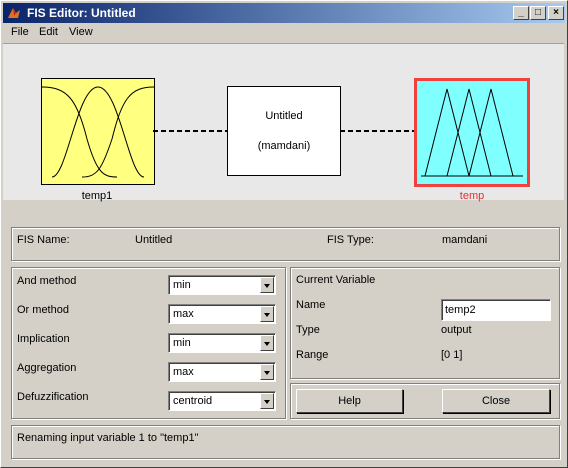 This screenshot has height=468, width=568. I want to click on implication-select: min, so click(222, 343).